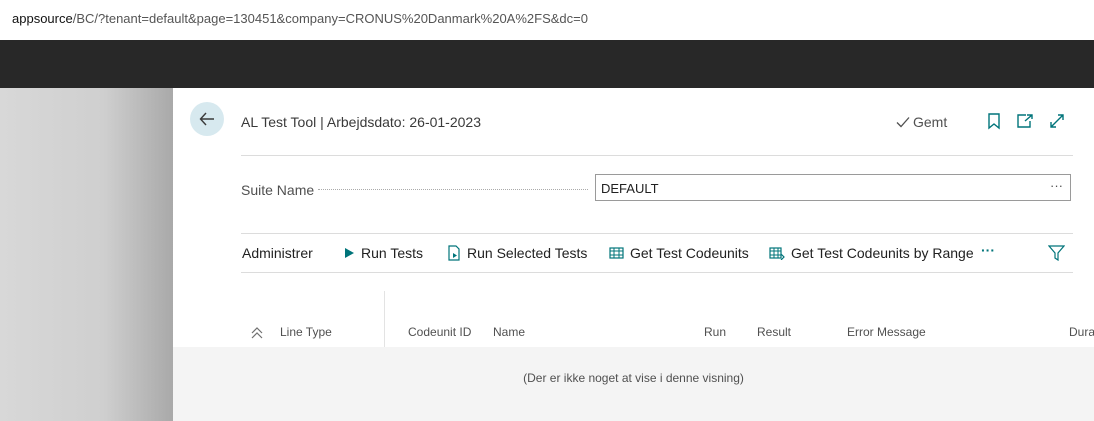 This screenshot has width=1094, height=421. What do you see at coordinates (384, 319) in the screenshot?
I see `column-separator` at bounding box center [384, 319].